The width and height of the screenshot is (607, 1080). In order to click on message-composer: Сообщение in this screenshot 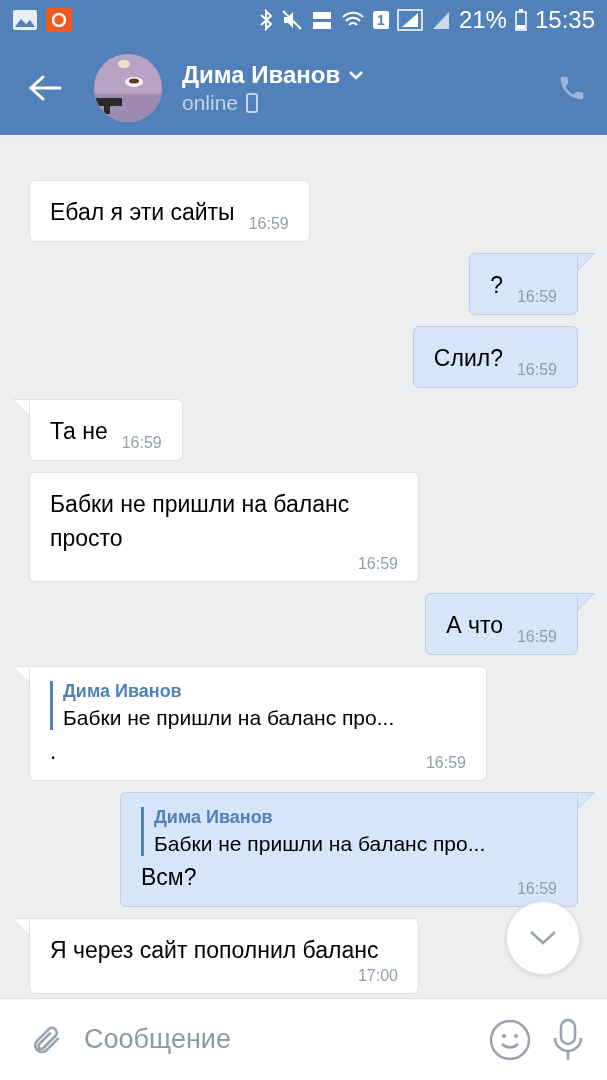, I will do `click(303, 1039)`.